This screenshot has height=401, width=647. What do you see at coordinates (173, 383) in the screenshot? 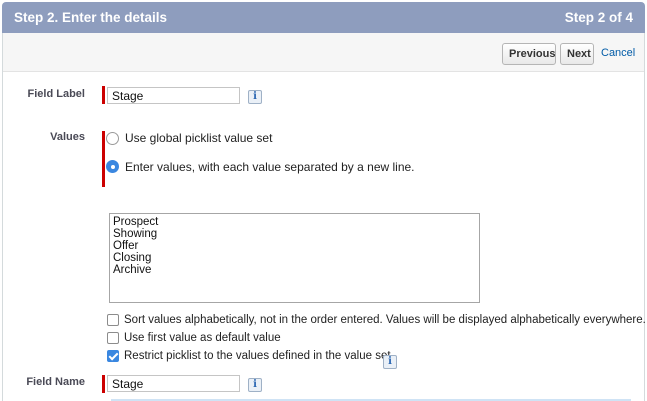
I see `field-name-input` at bounding box center [173, 383].